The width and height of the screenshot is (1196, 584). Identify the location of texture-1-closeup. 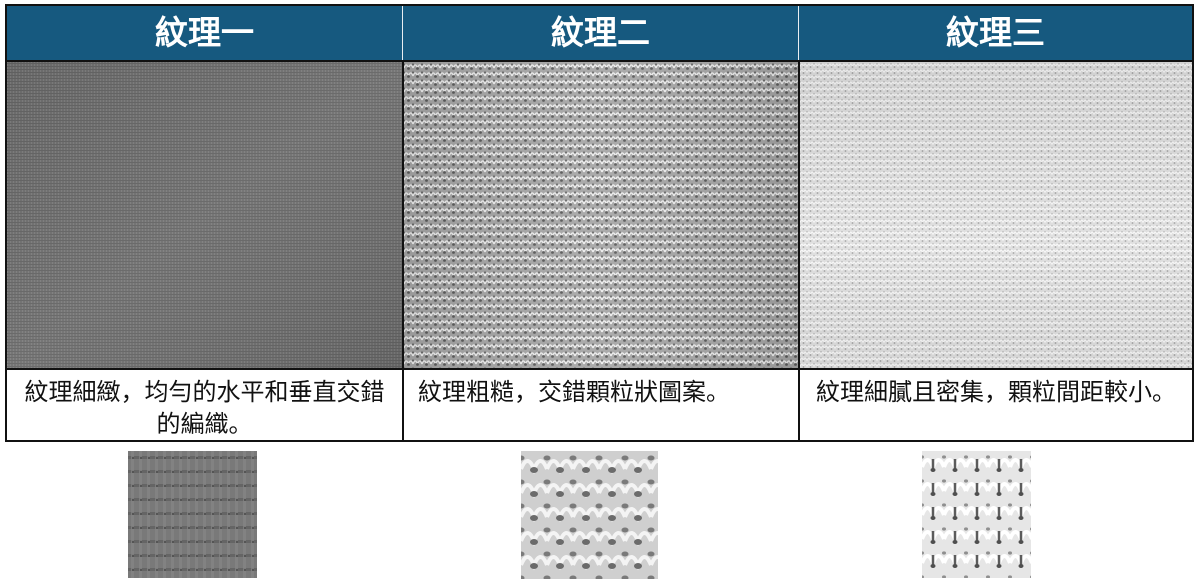
(192, 514).